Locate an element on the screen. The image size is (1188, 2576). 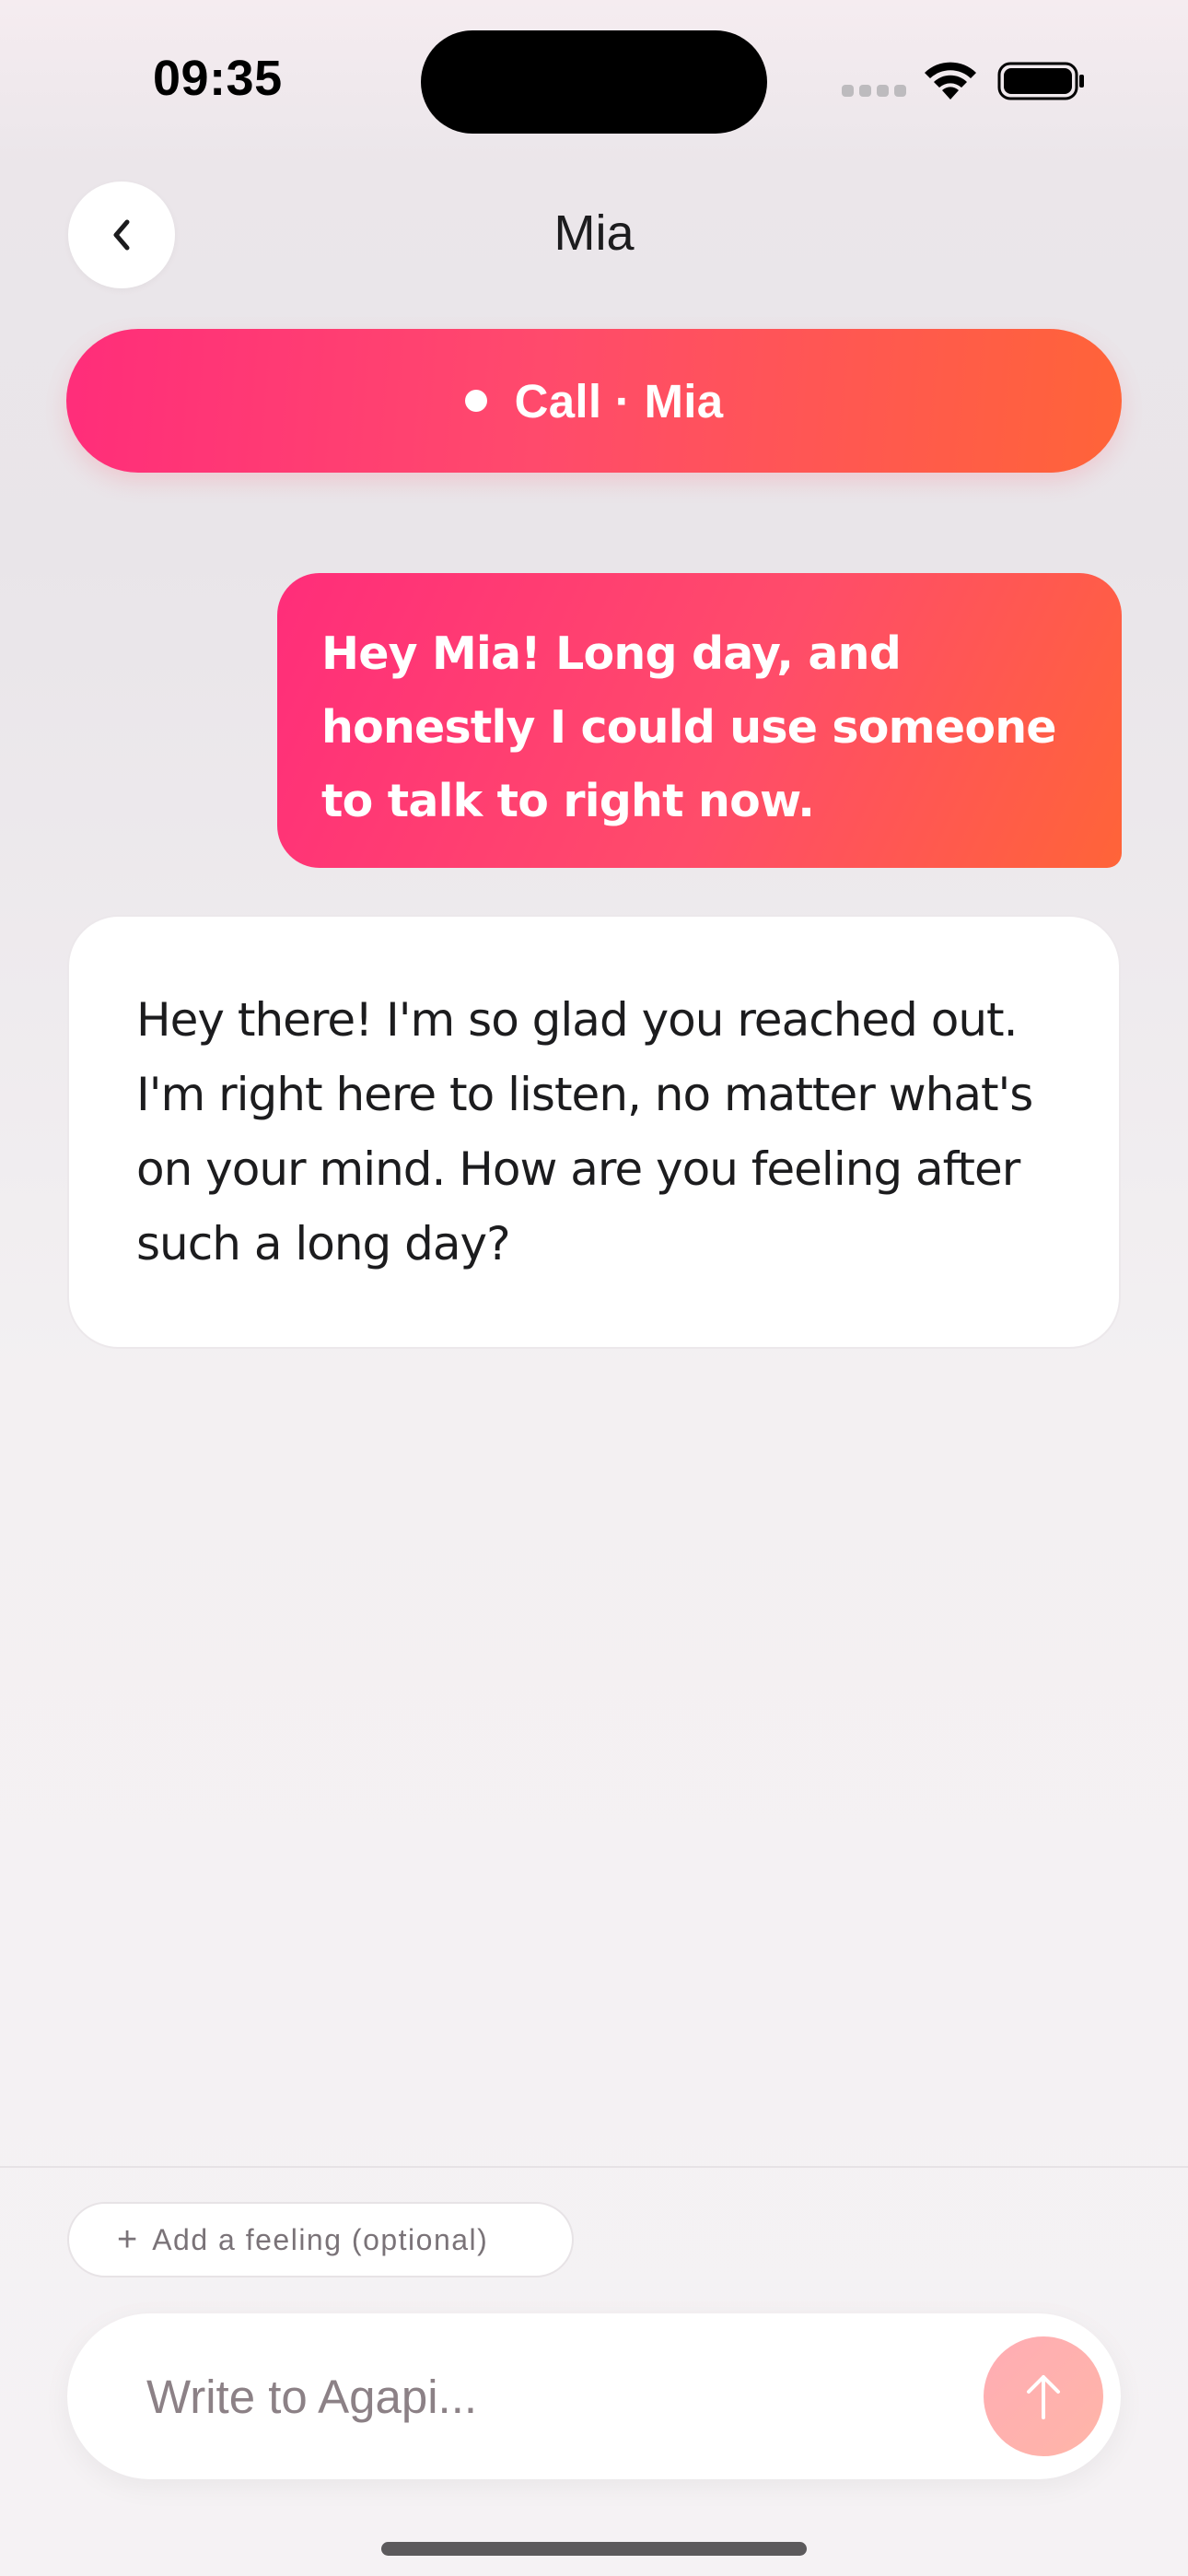
call-button: Call · Mia is located at coordinates (594, 401).